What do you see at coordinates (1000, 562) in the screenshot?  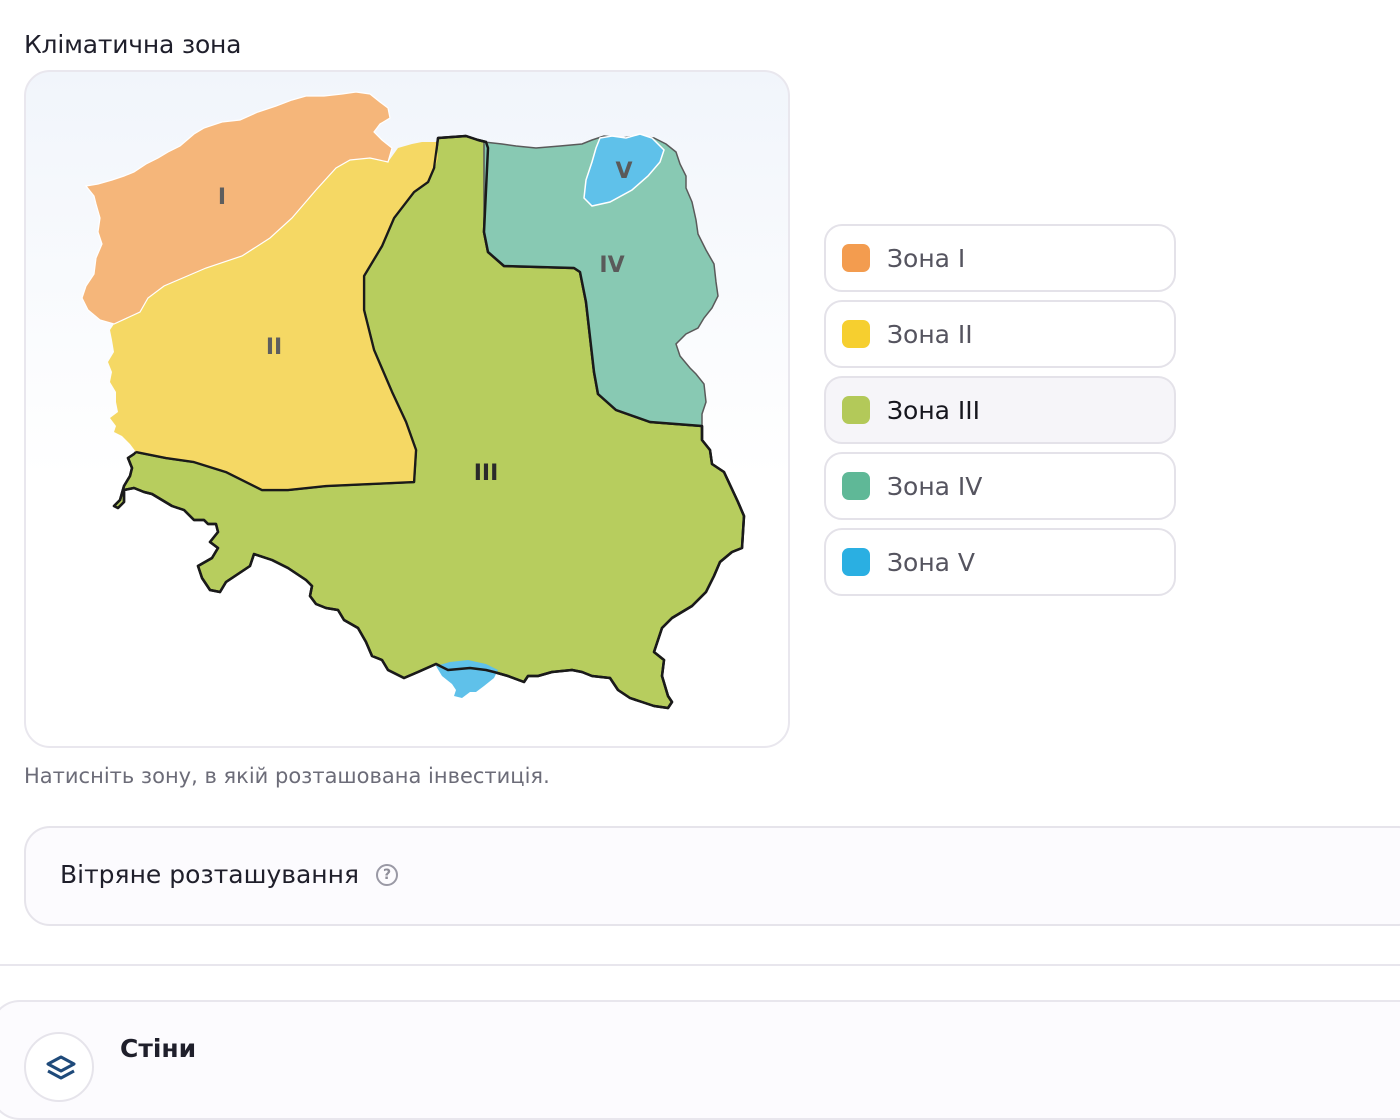 I see `zone-option-5: Зона V` at bounding box center [1000, 562].